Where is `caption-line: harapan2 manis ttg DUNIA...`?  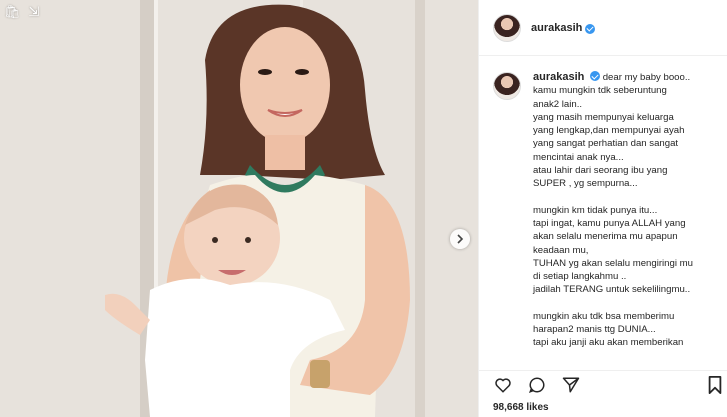
caption-line: harapan2 manis ttg DUNIA... is located at coordinates (594, 330).